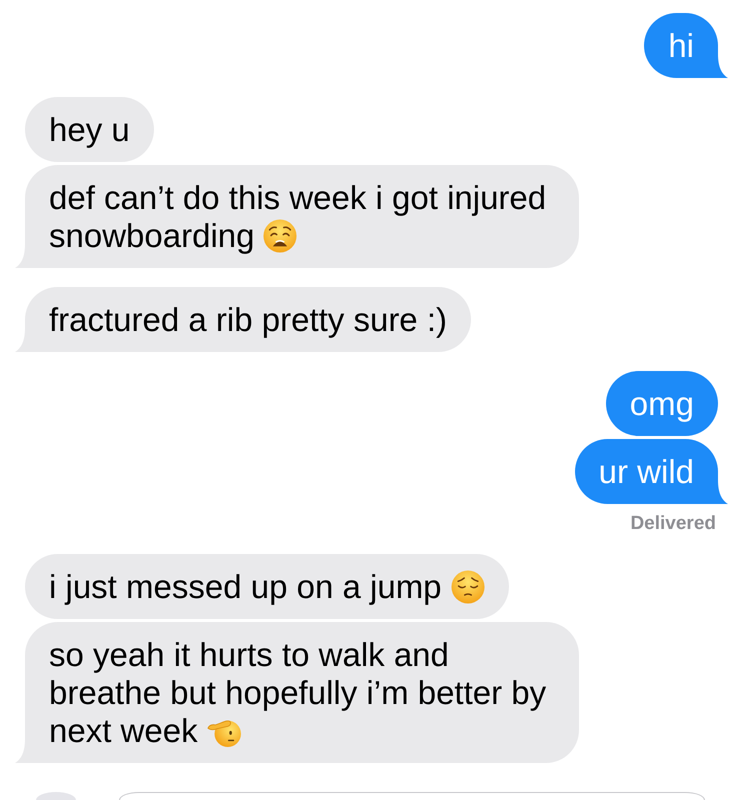 The width and height of the screenshot is (746, 800). I want to click on message-bubble: def can’t do this week i got injured snowboarding, so click(302, 216).